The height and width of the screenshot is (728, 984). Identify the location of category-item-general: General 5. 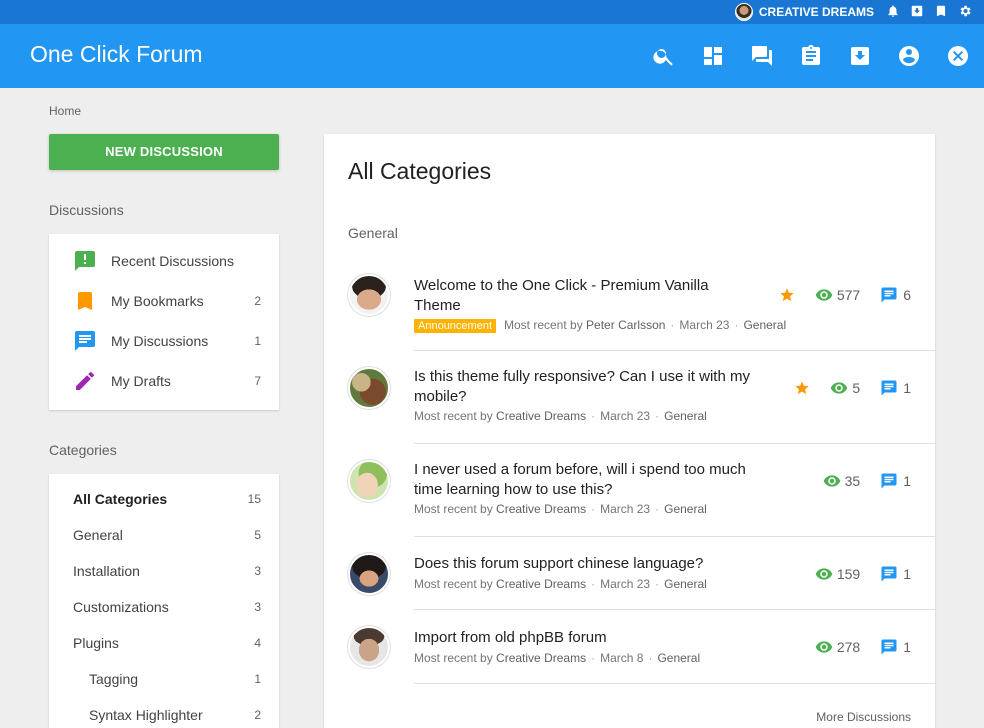
(164, 535).